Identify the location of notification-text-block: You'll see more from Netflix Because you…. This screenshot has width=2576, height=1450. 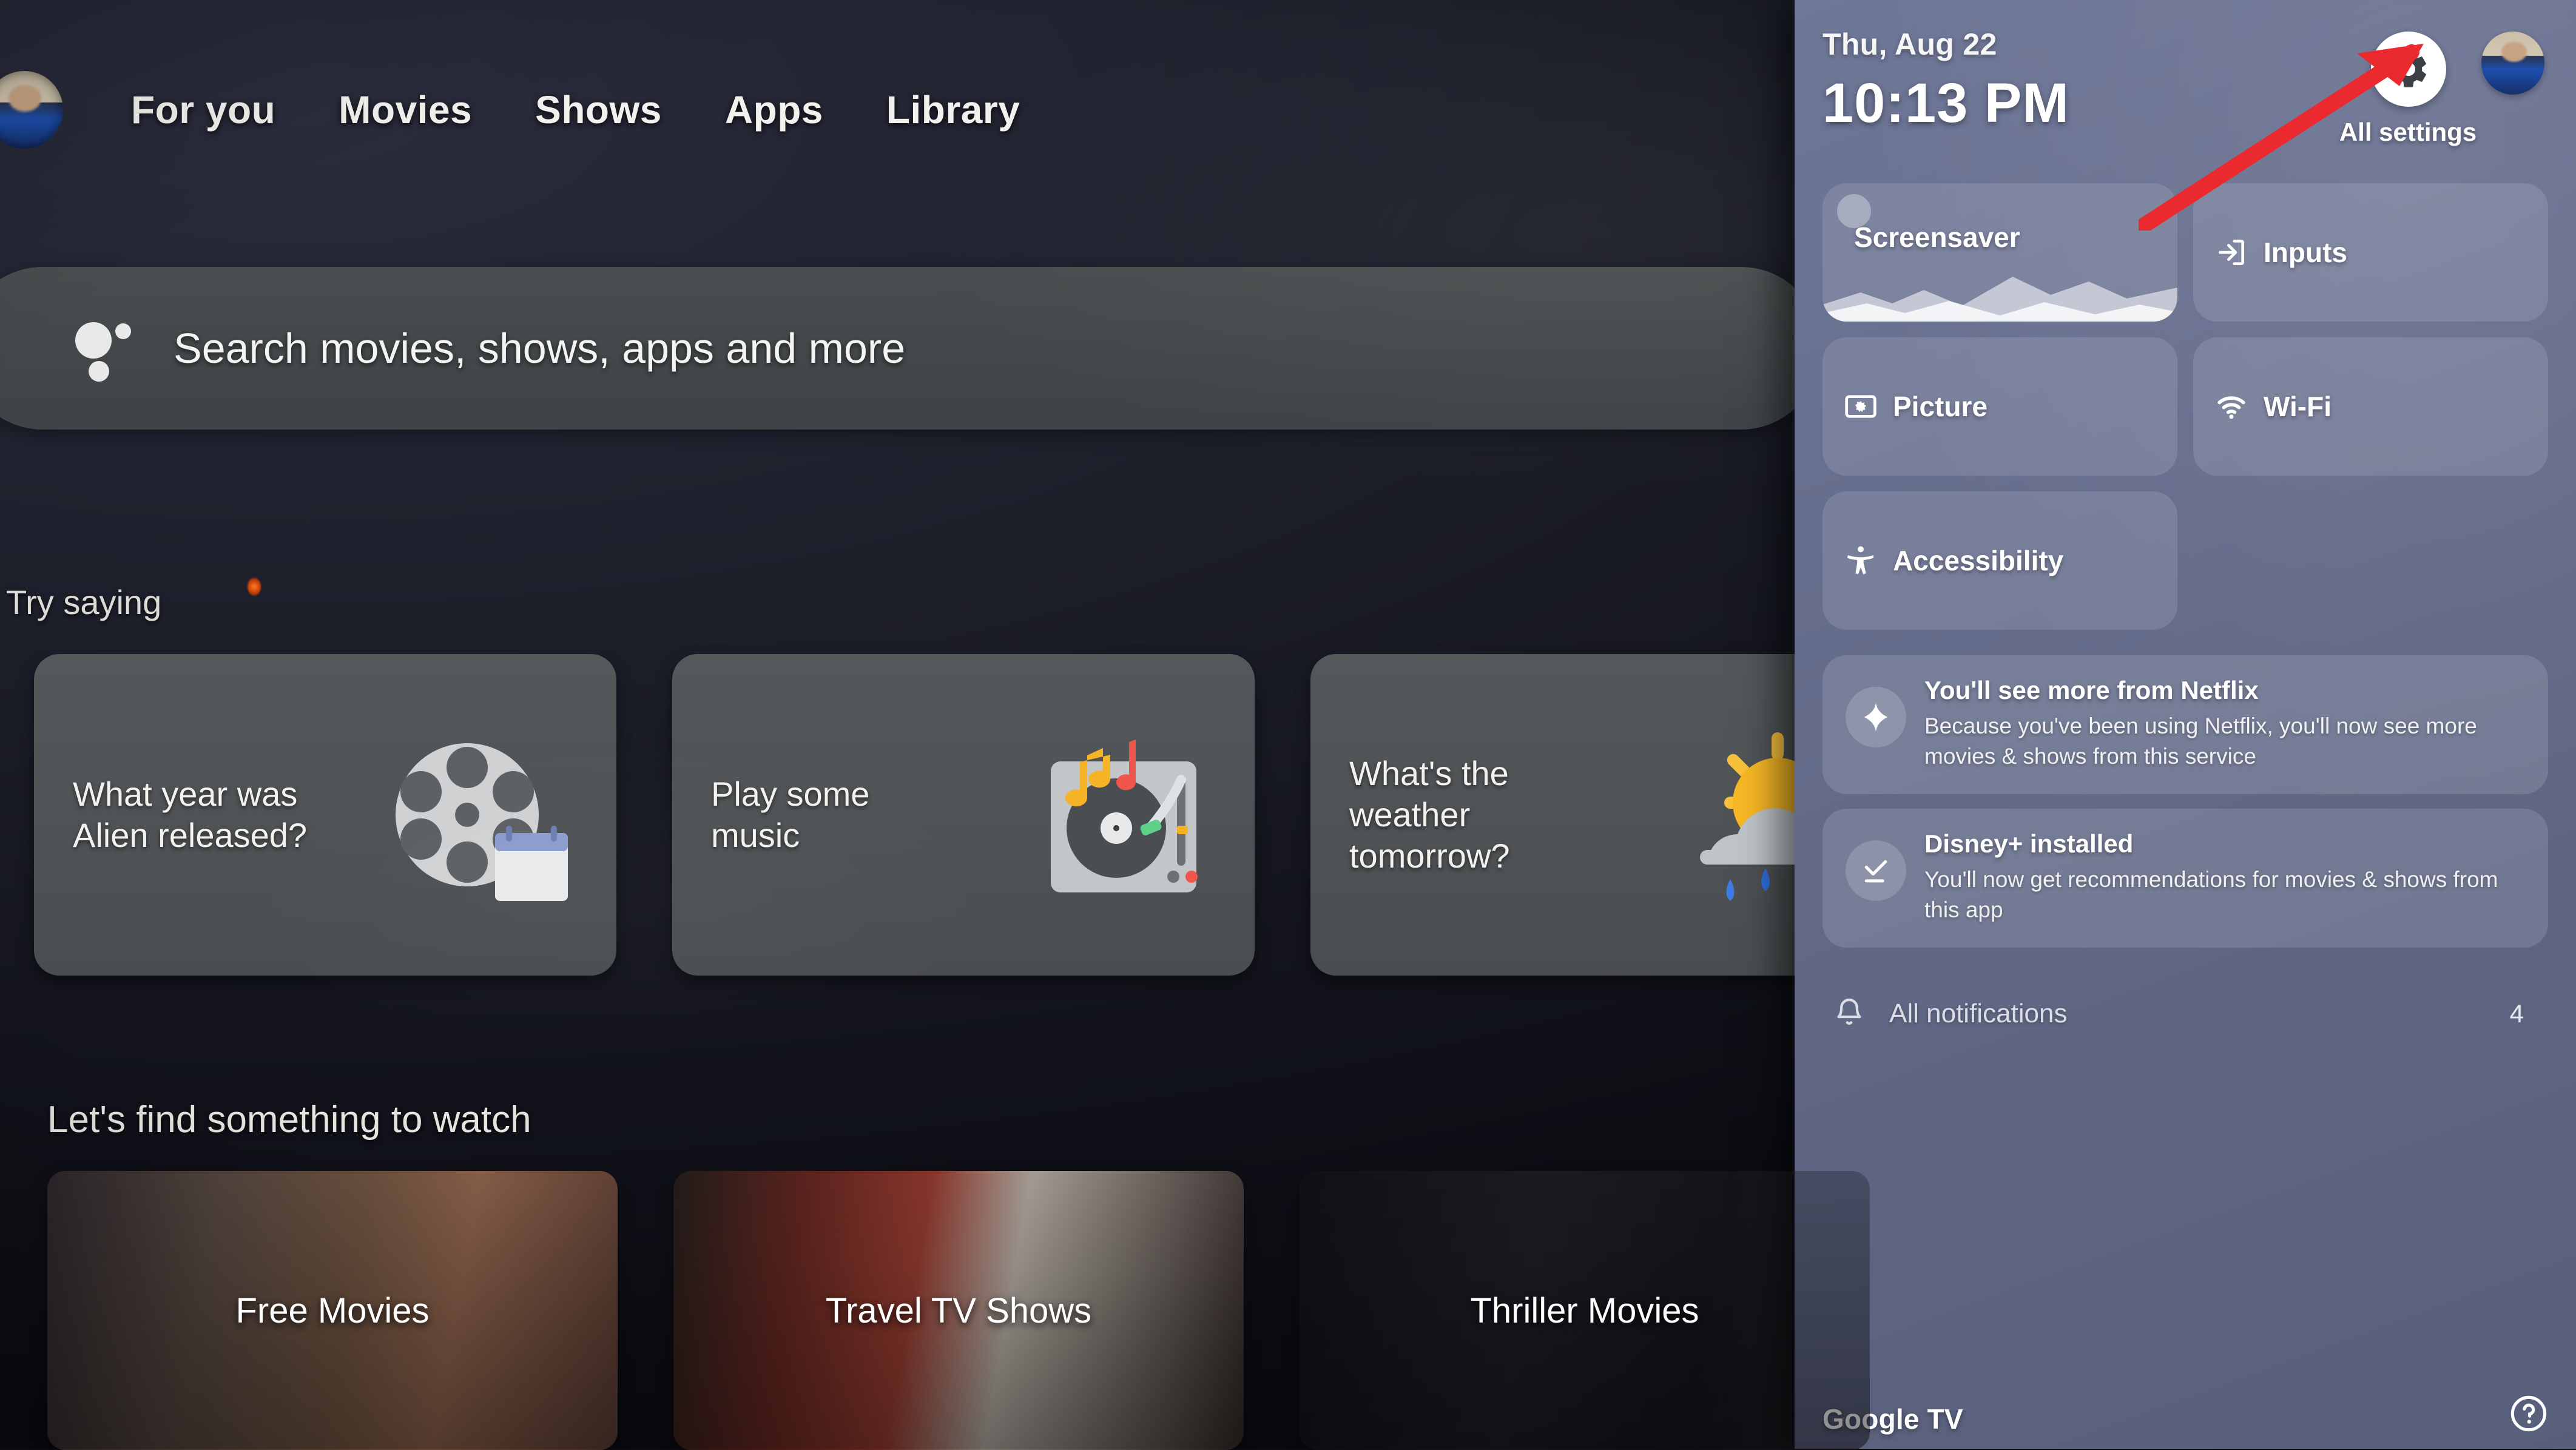
(2224, 723).